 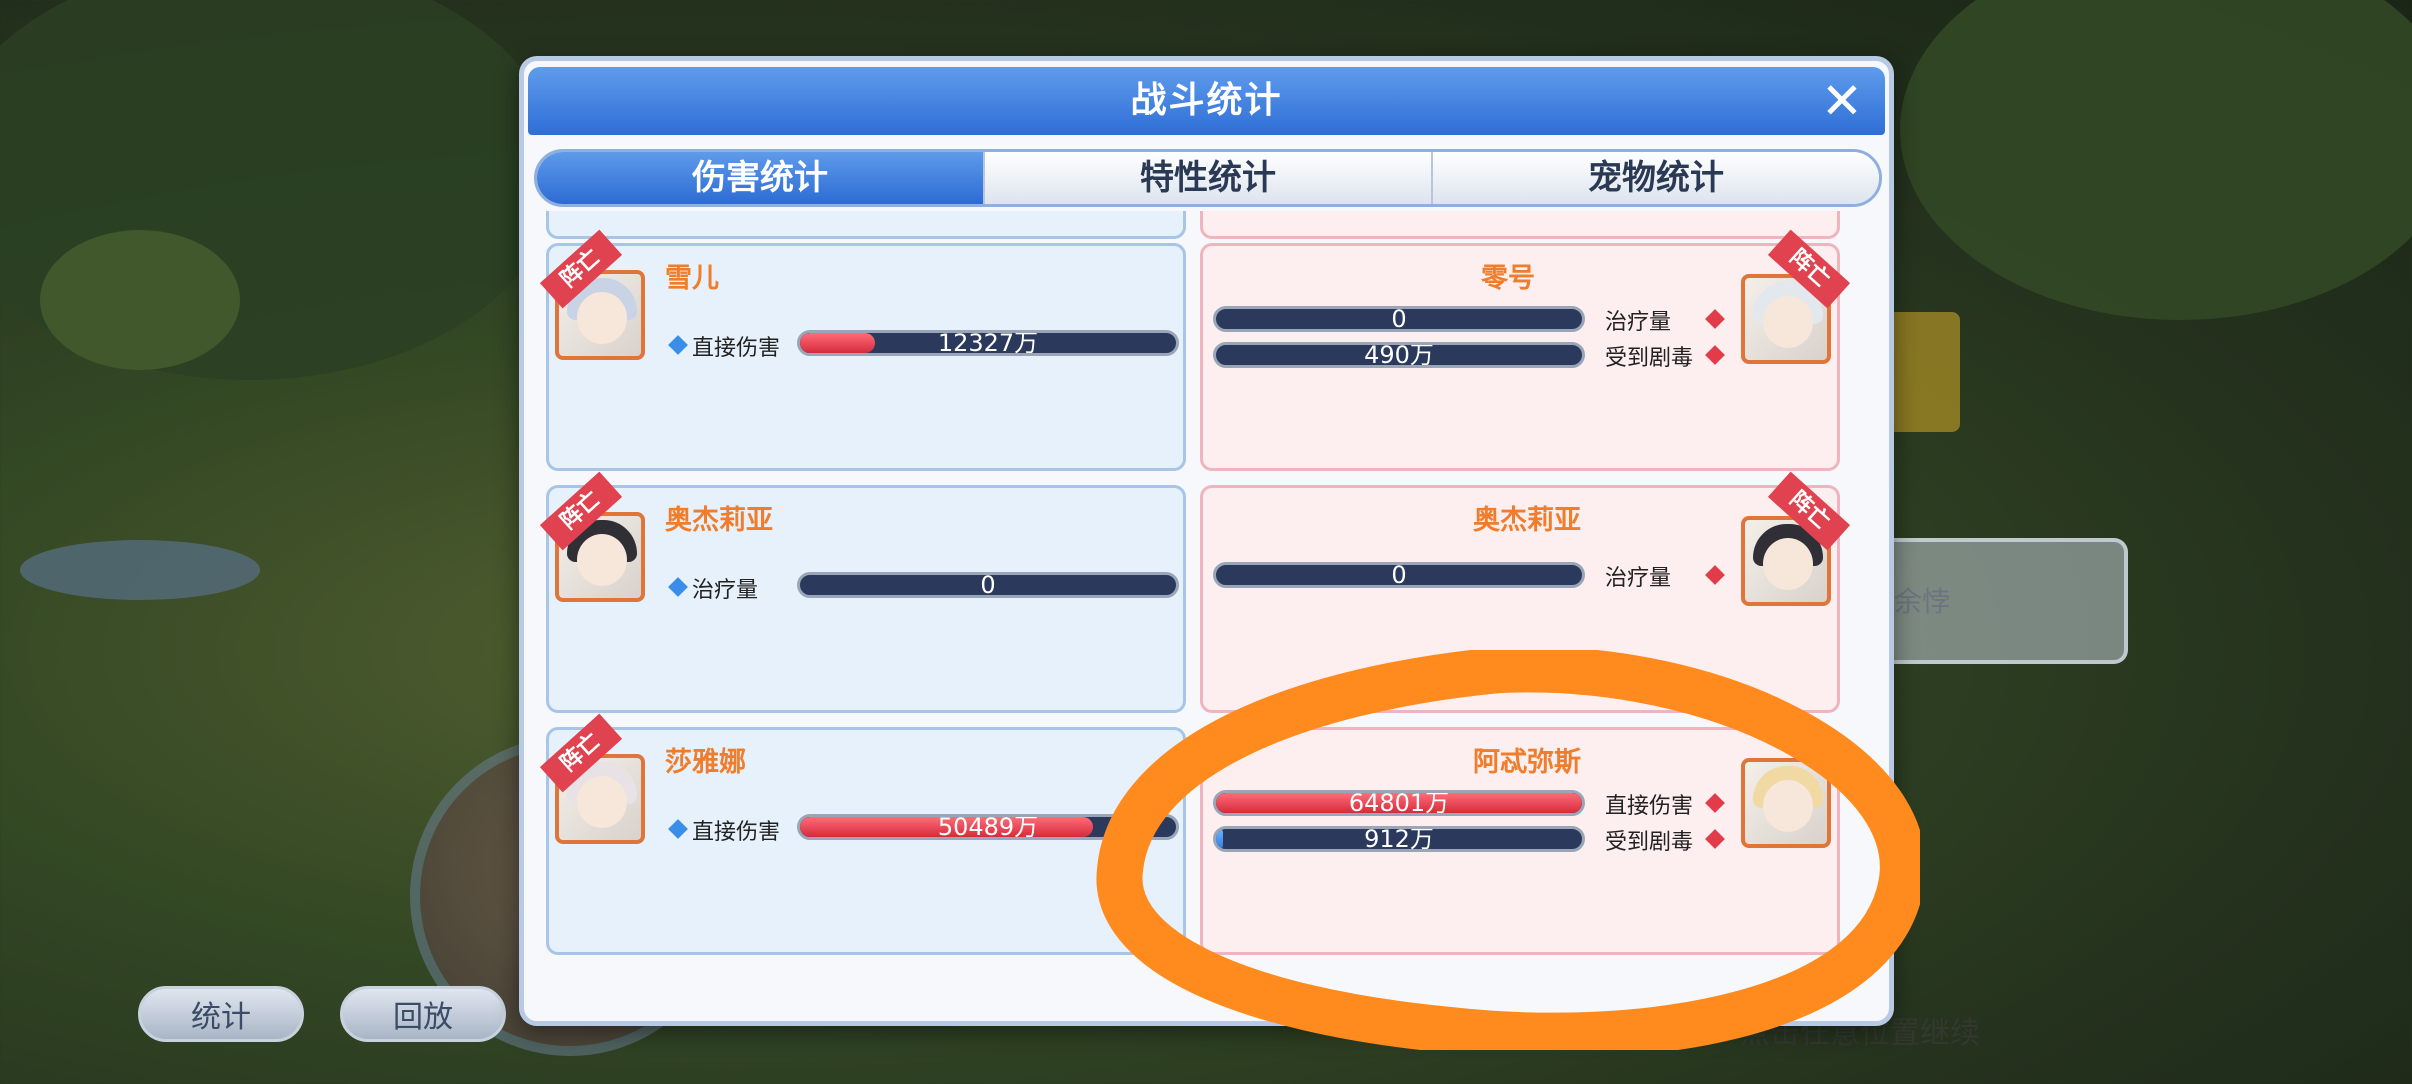 What do you see at coordinates (2004, 601) in the screenshot?
I see `background-side-panel: 余悖` at bounding box center [2004, 601].